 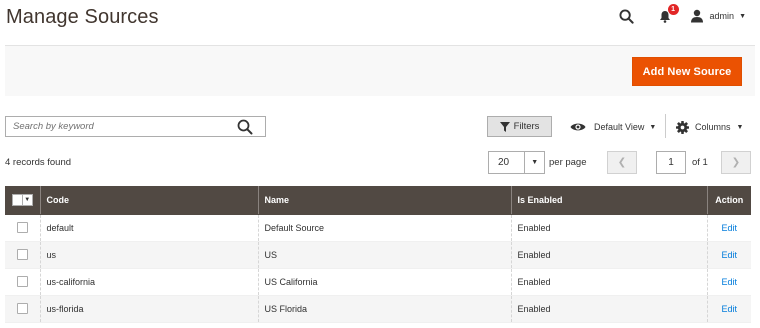 I want to click on mass-select-dropdown: ▼, so click(x=22, y=199).